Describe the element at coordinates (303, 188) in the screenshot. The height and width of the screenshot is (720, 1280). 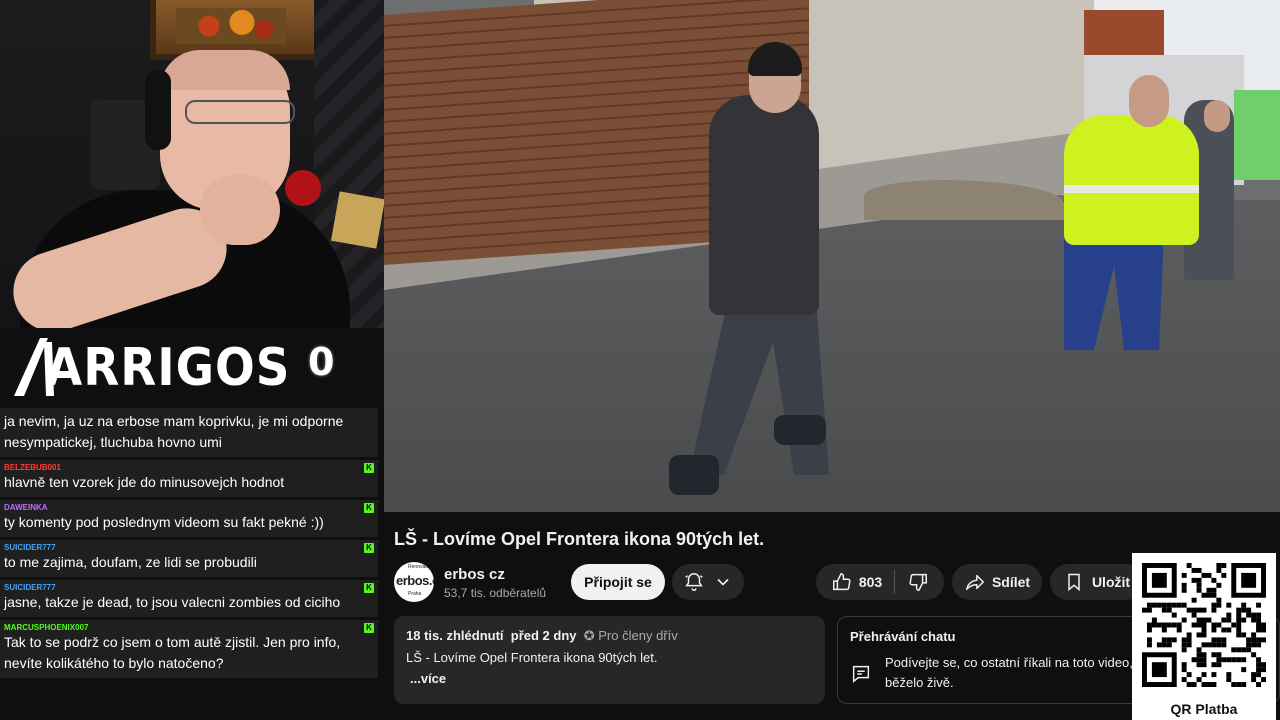
I see `red-plush-toy` at that location.